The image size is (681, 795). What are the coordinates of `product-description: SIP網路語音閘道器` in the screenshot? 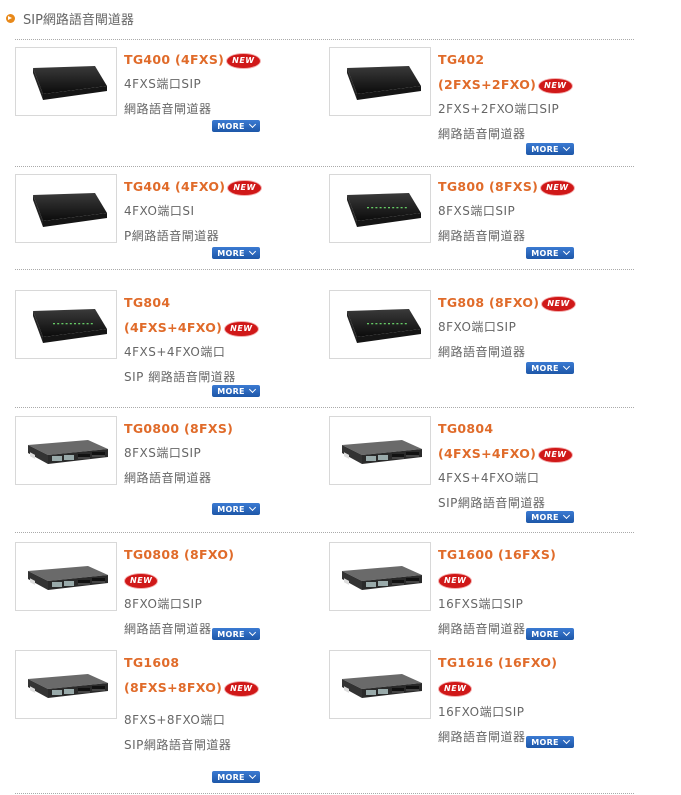 It's located at (178, 745).